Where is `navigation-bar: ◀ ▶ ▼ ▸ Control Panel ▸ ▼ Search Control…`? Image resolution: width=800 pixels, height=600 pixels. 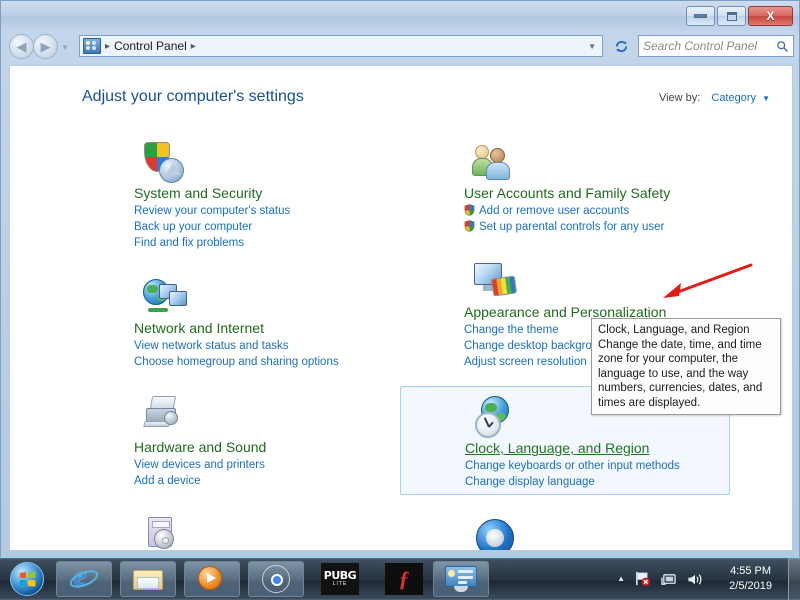 navigation-bar: ◀ ▶ ▼ ▸ Control Panel ▸ ▼ Search Control… is located at coordinates (400, 47).